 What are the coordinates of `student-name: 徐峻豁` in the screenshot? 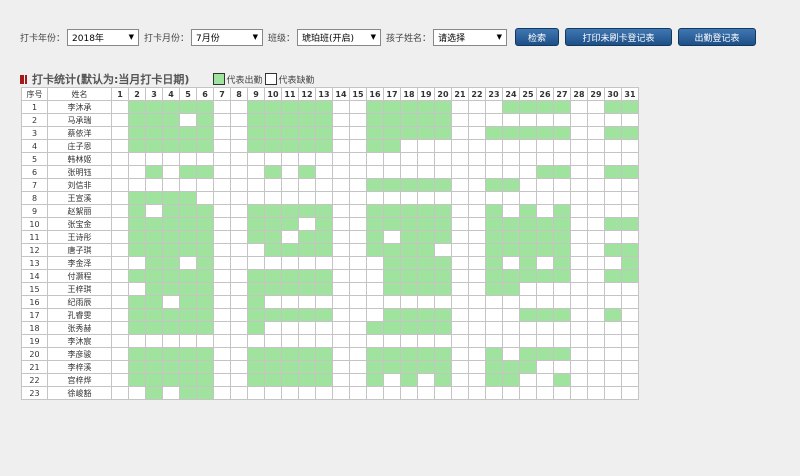 It's located at (79, 393).